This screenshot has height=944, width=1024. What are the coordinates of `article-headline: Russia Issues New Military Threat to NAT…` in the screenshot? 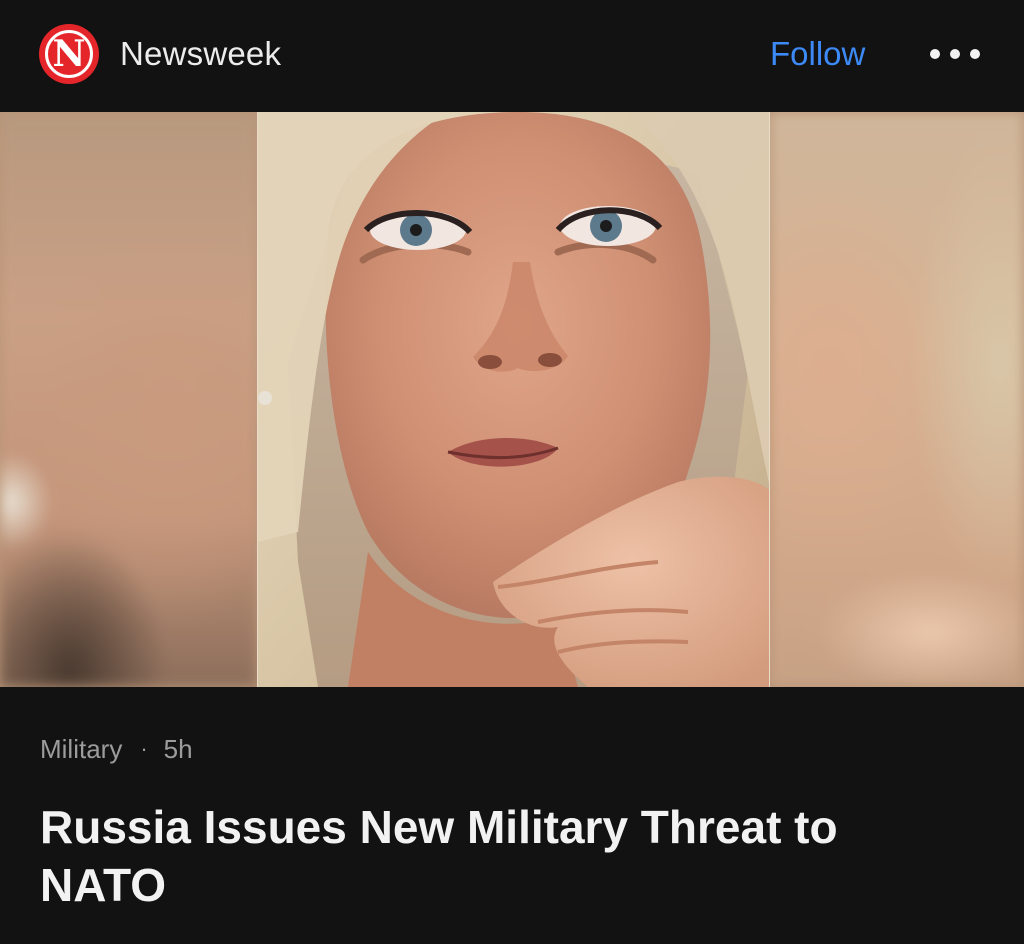 It's located at (490, 856).